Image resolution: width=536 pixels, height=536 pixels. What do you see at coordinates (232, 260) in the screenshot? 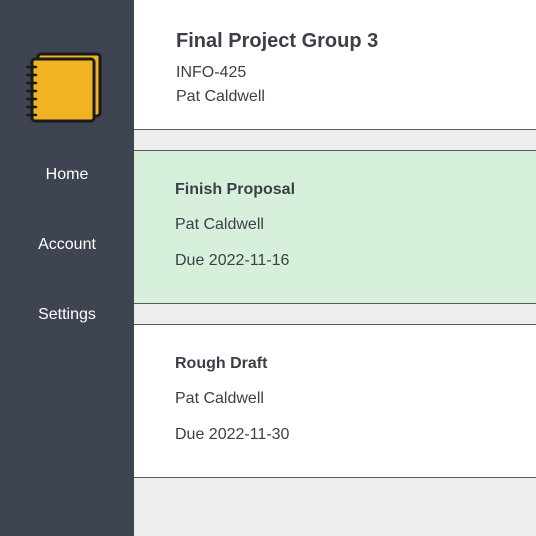
I see `task-due-date: Due 2022-11-16` at bounding box center [232, 260].